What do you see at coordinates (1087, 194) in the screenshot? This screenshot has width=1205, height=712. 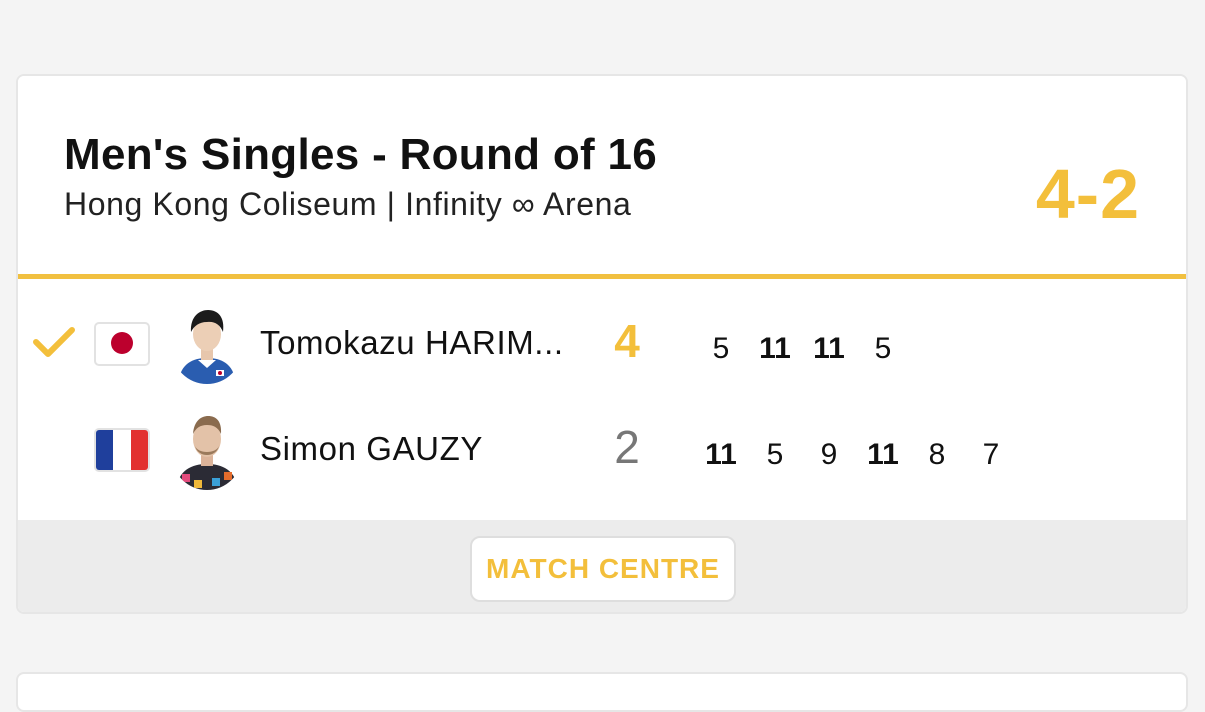 I see `overall-score: 4-2` at bounding box center [1087, 194].